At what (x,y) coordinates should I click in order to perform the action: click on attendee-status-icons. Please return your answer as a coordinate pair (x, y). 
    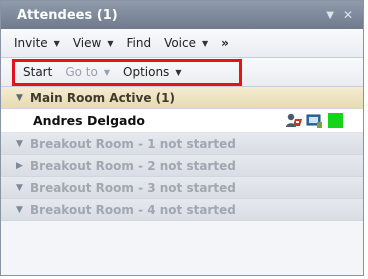
    Looking at the image, I should click on (314, 121).